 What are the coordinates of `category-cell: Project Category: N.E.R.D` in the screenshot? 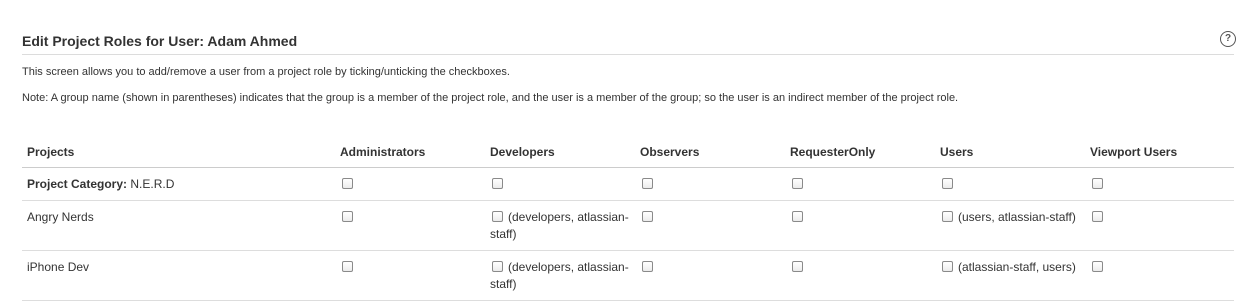 It's located at (178, 184).